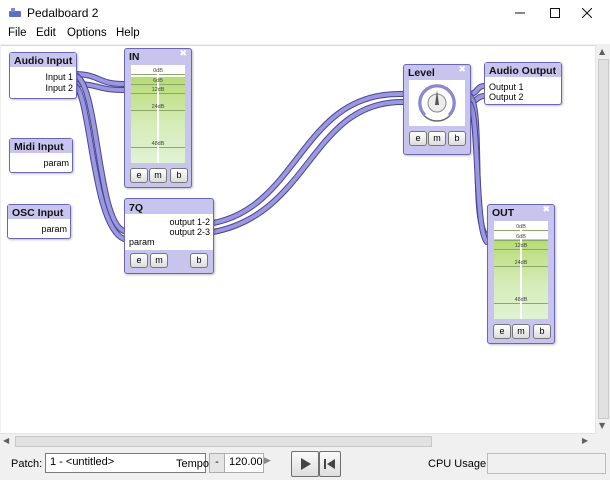  I want to click on in-meter-edit-button: e, so click(139, 175).